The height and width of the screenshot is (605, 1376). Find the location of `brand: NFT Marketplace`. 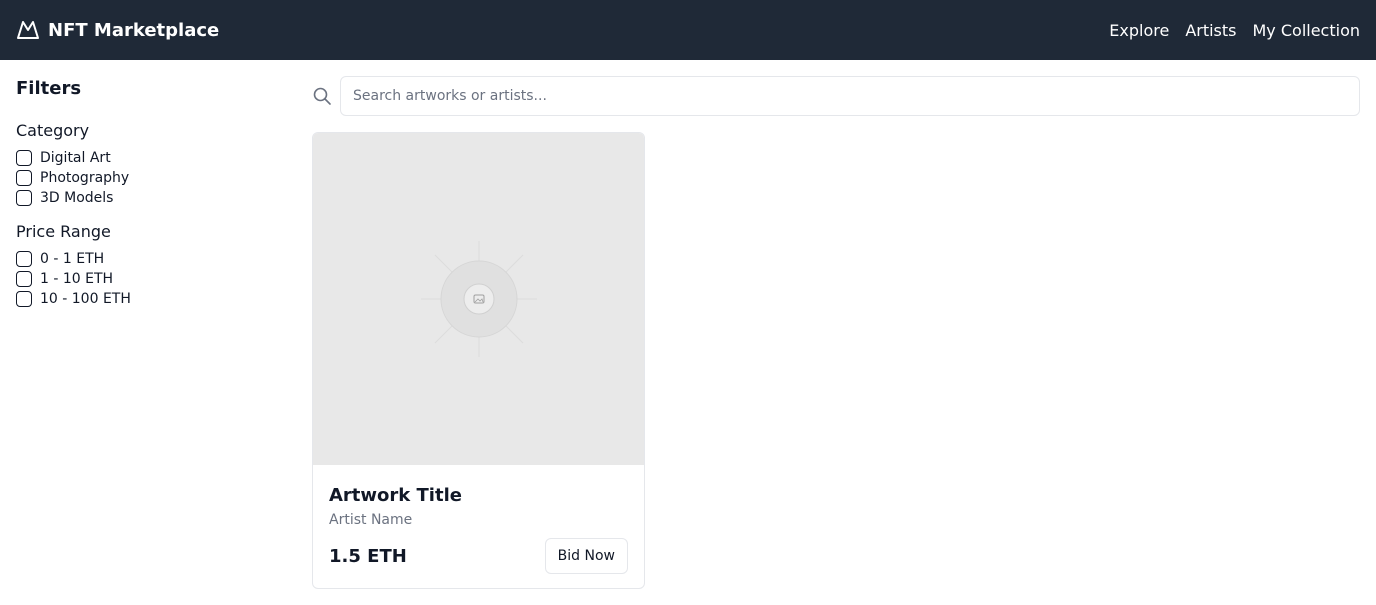

brand: NFT Marketplace is located at coordinates (117, 30).